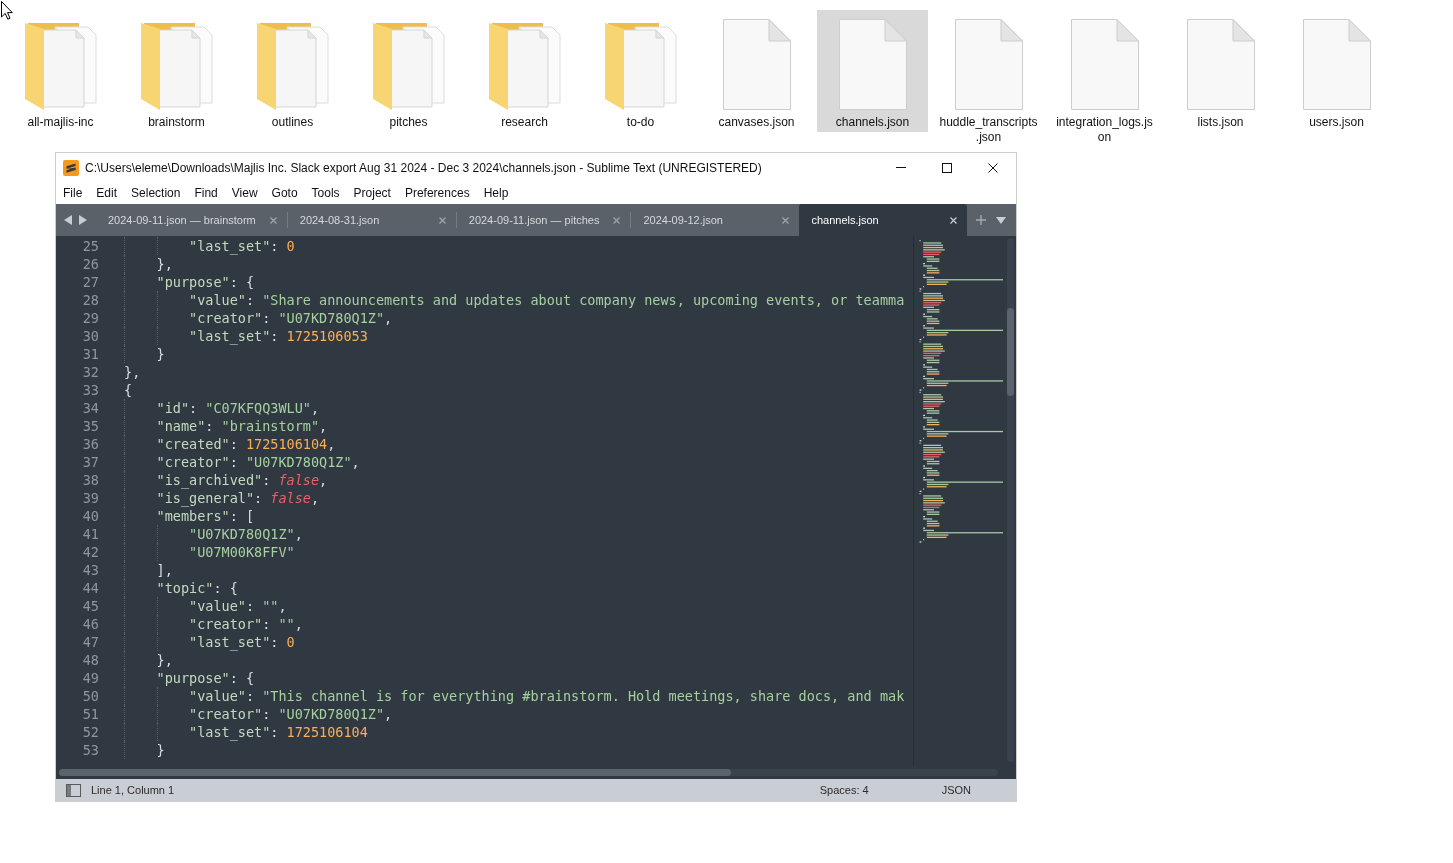  What do you see at coordinates (284, 192) in the screenshot?
I see `menu-item: Goto` at bounding box center [284, 192].